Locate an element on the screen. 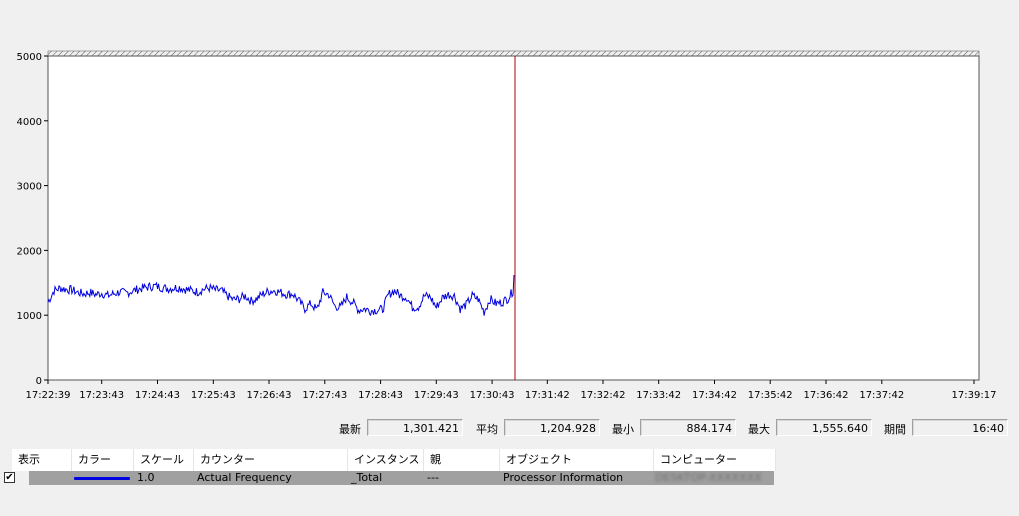 The height and width of the screenshot is (516, 1019). latest-value: 1,301.421 is located at coordinates (415, 427).